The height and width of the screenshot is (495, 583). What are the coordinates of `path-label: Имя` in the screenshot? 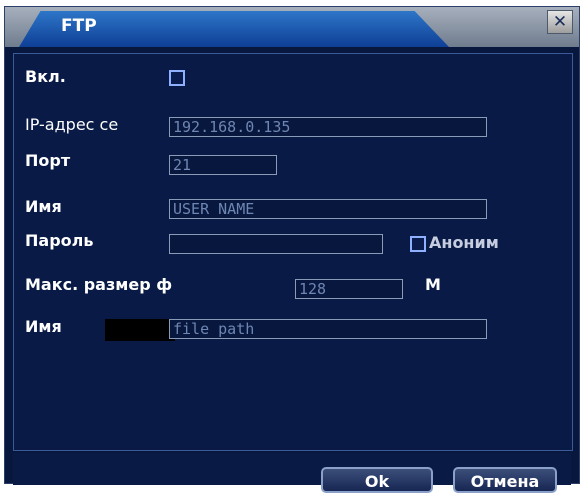 It's located at (43, 326).